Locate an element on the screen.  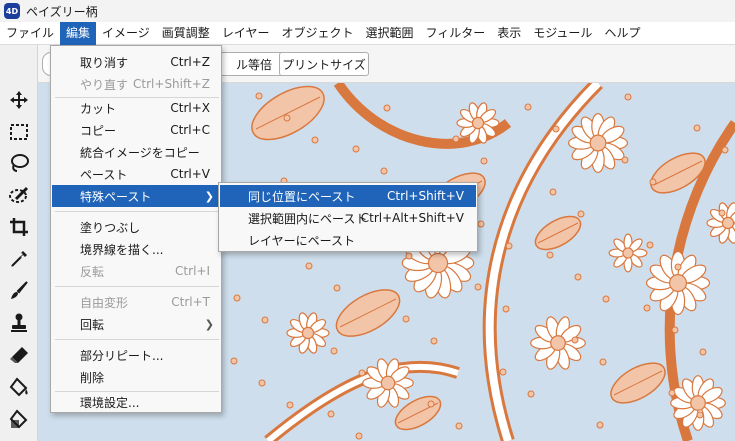
menu-item-cut: カット Ctrl+X is located at coordinates (136, 108).